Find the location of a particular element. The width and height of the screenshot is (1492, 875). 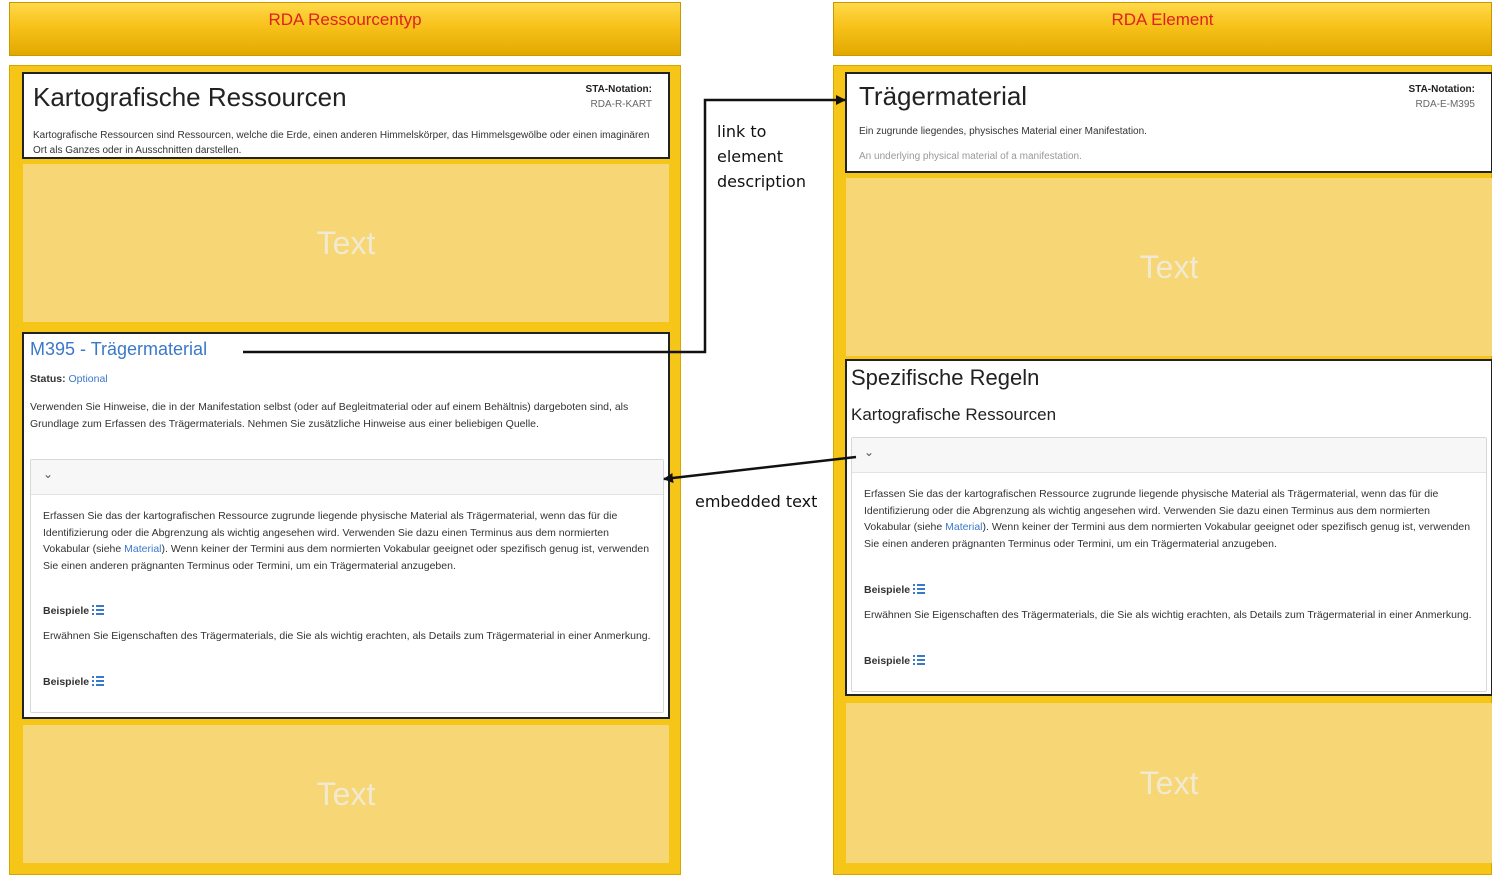

left-examples-2: Beispiele is located at coordinates (74, 681).